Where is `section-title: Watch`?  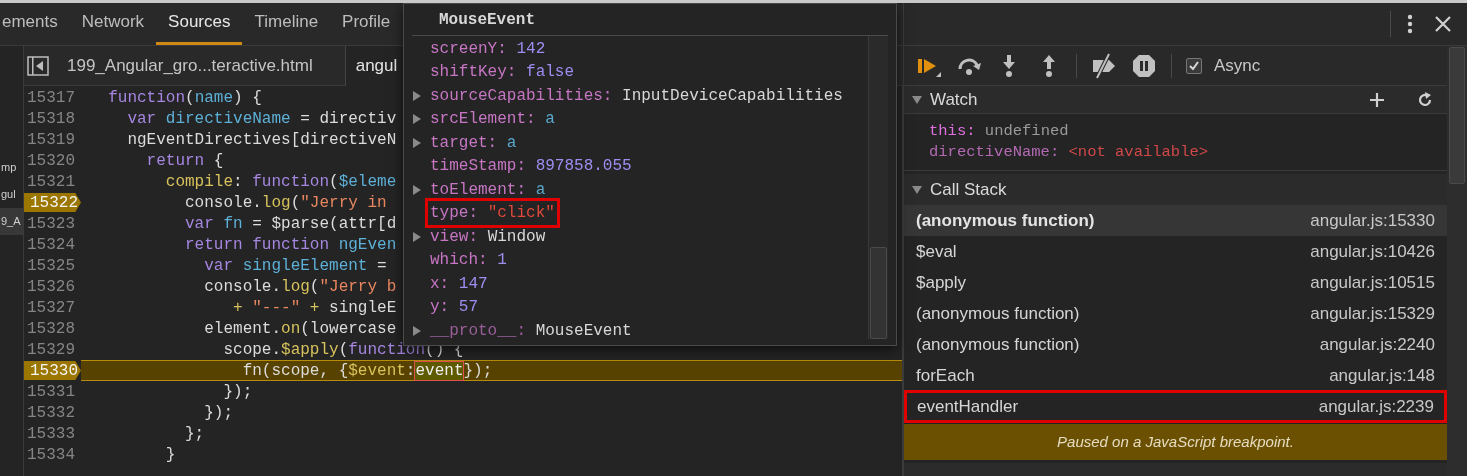
section-title: Watch is located at coordinates (954, 99).